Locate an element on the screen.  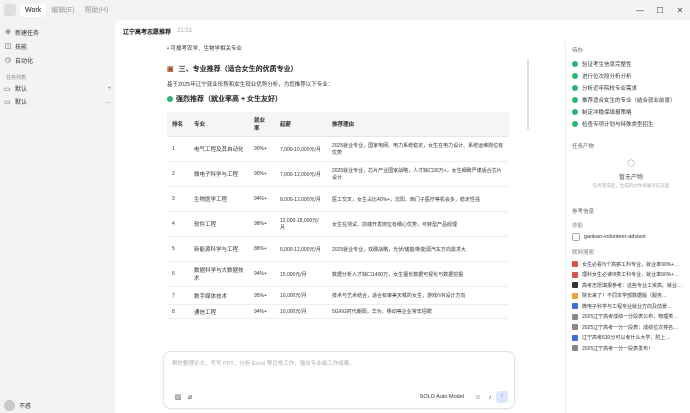
todo-label: 推荐适合女生的专业（结合就业前景） is located at coordinates (629, 101).